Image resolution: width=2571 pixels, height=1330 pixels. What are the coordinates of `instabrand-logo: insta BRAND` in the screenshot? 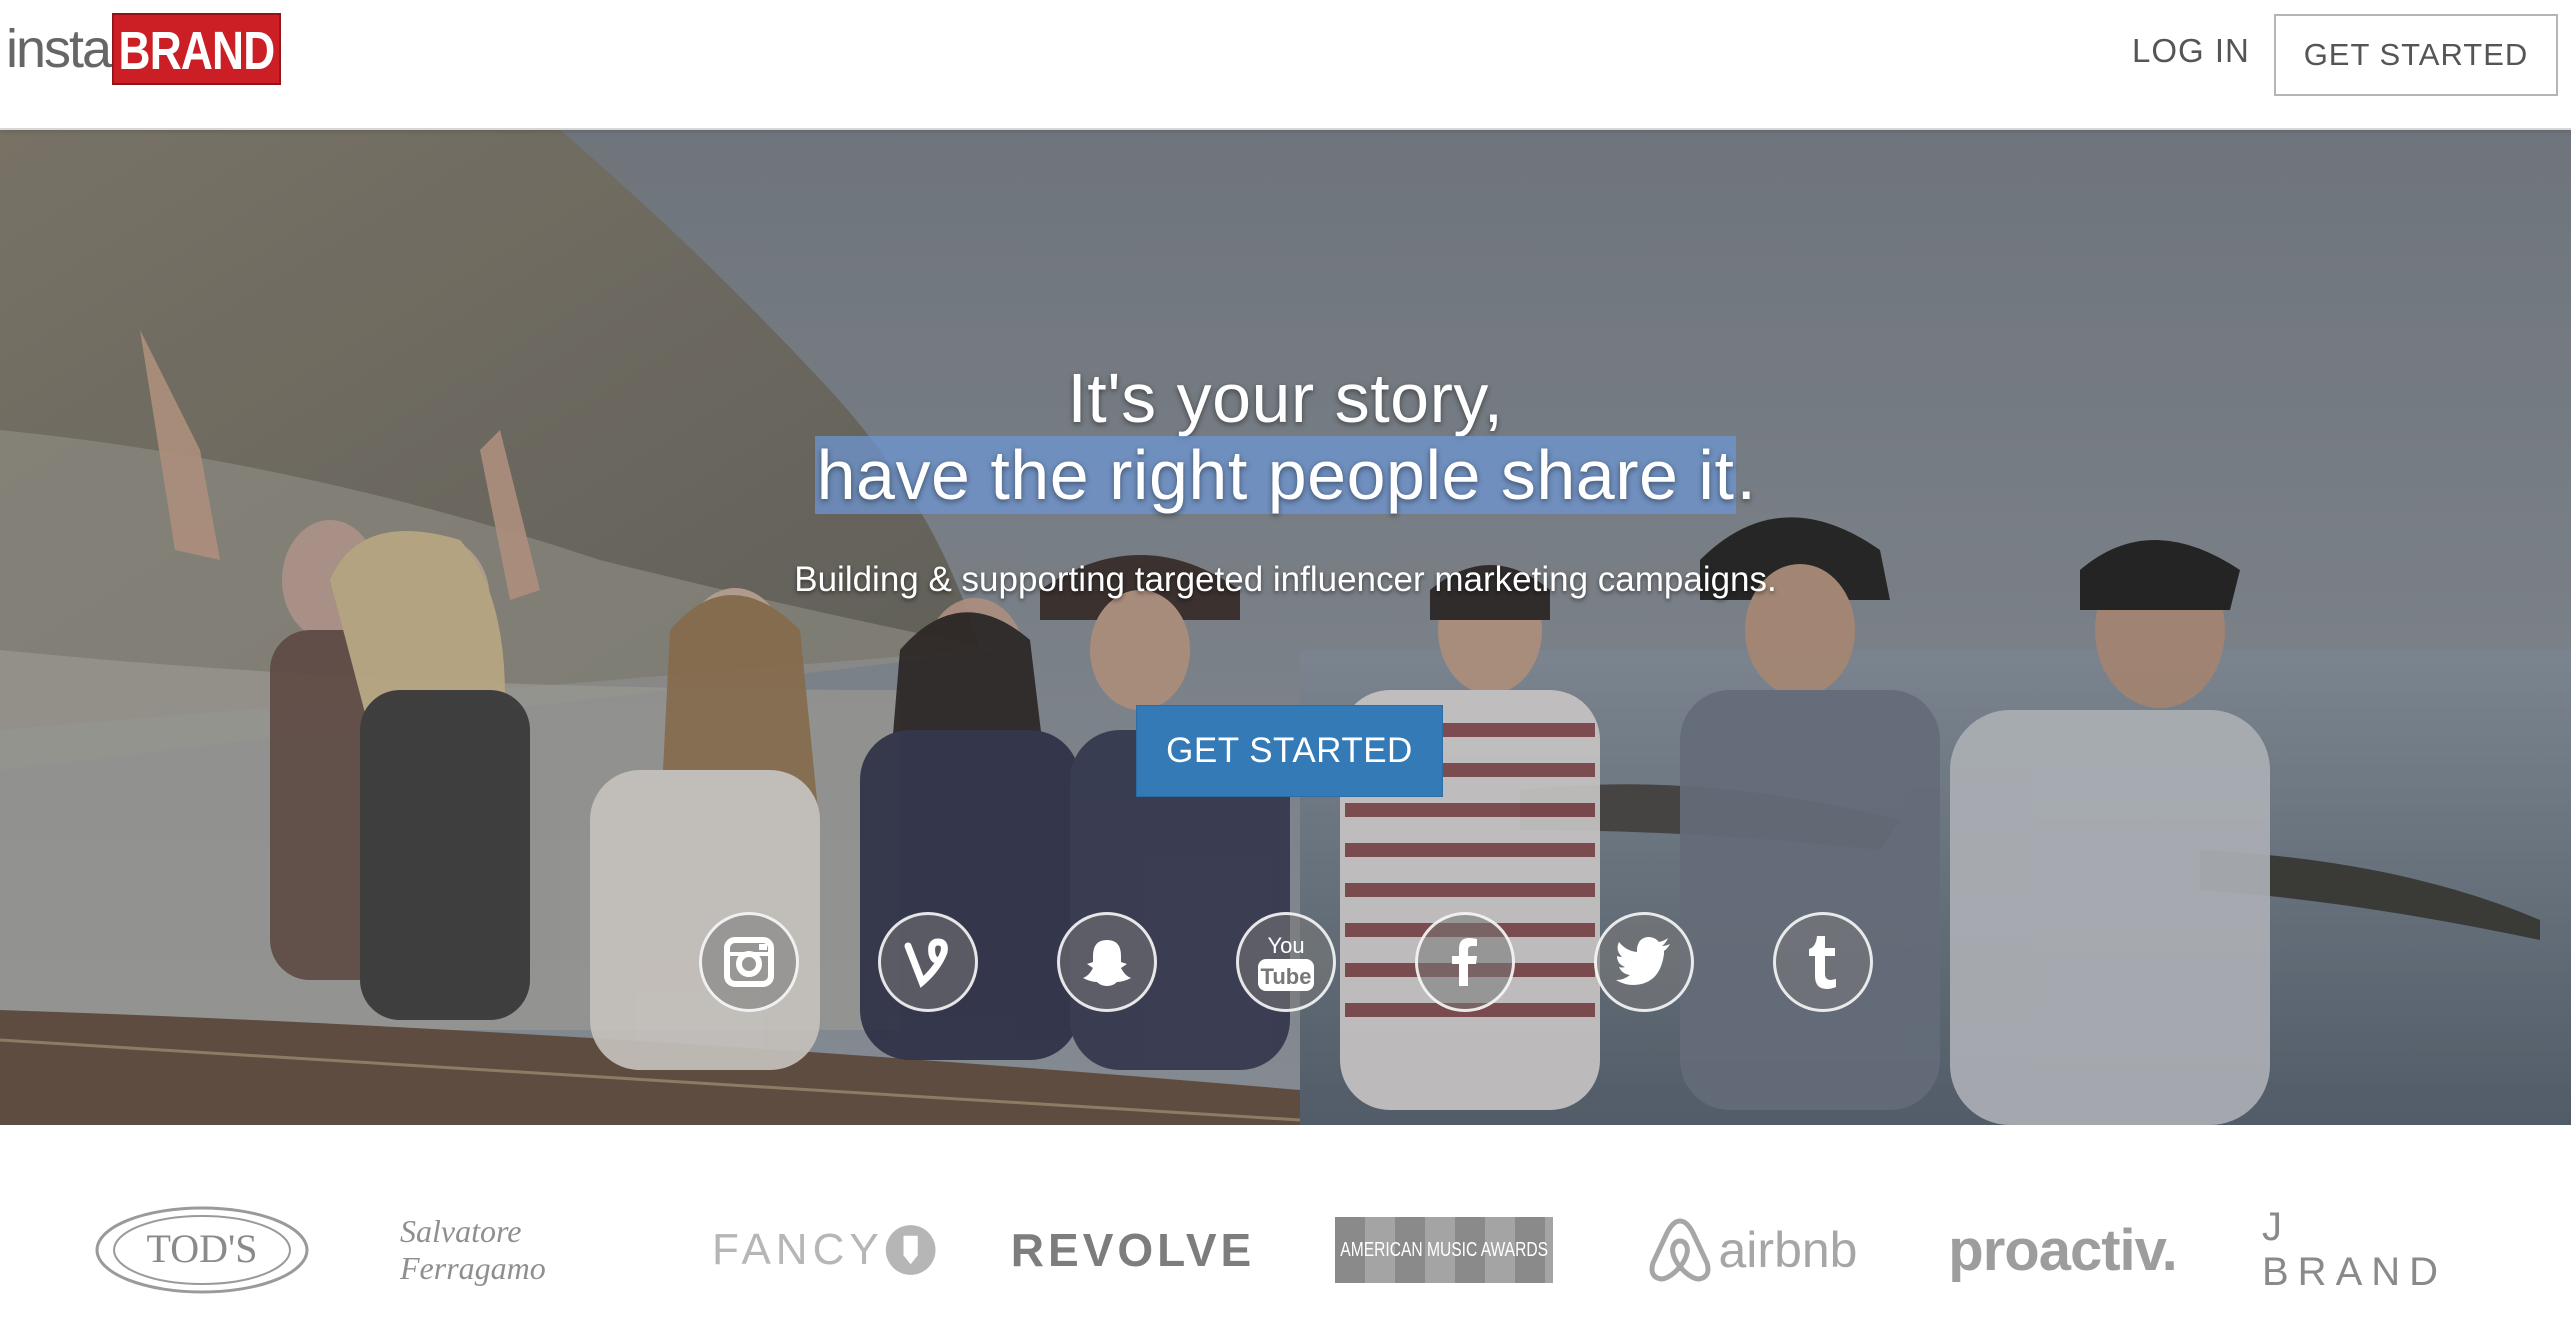 It's located at (162, 49).